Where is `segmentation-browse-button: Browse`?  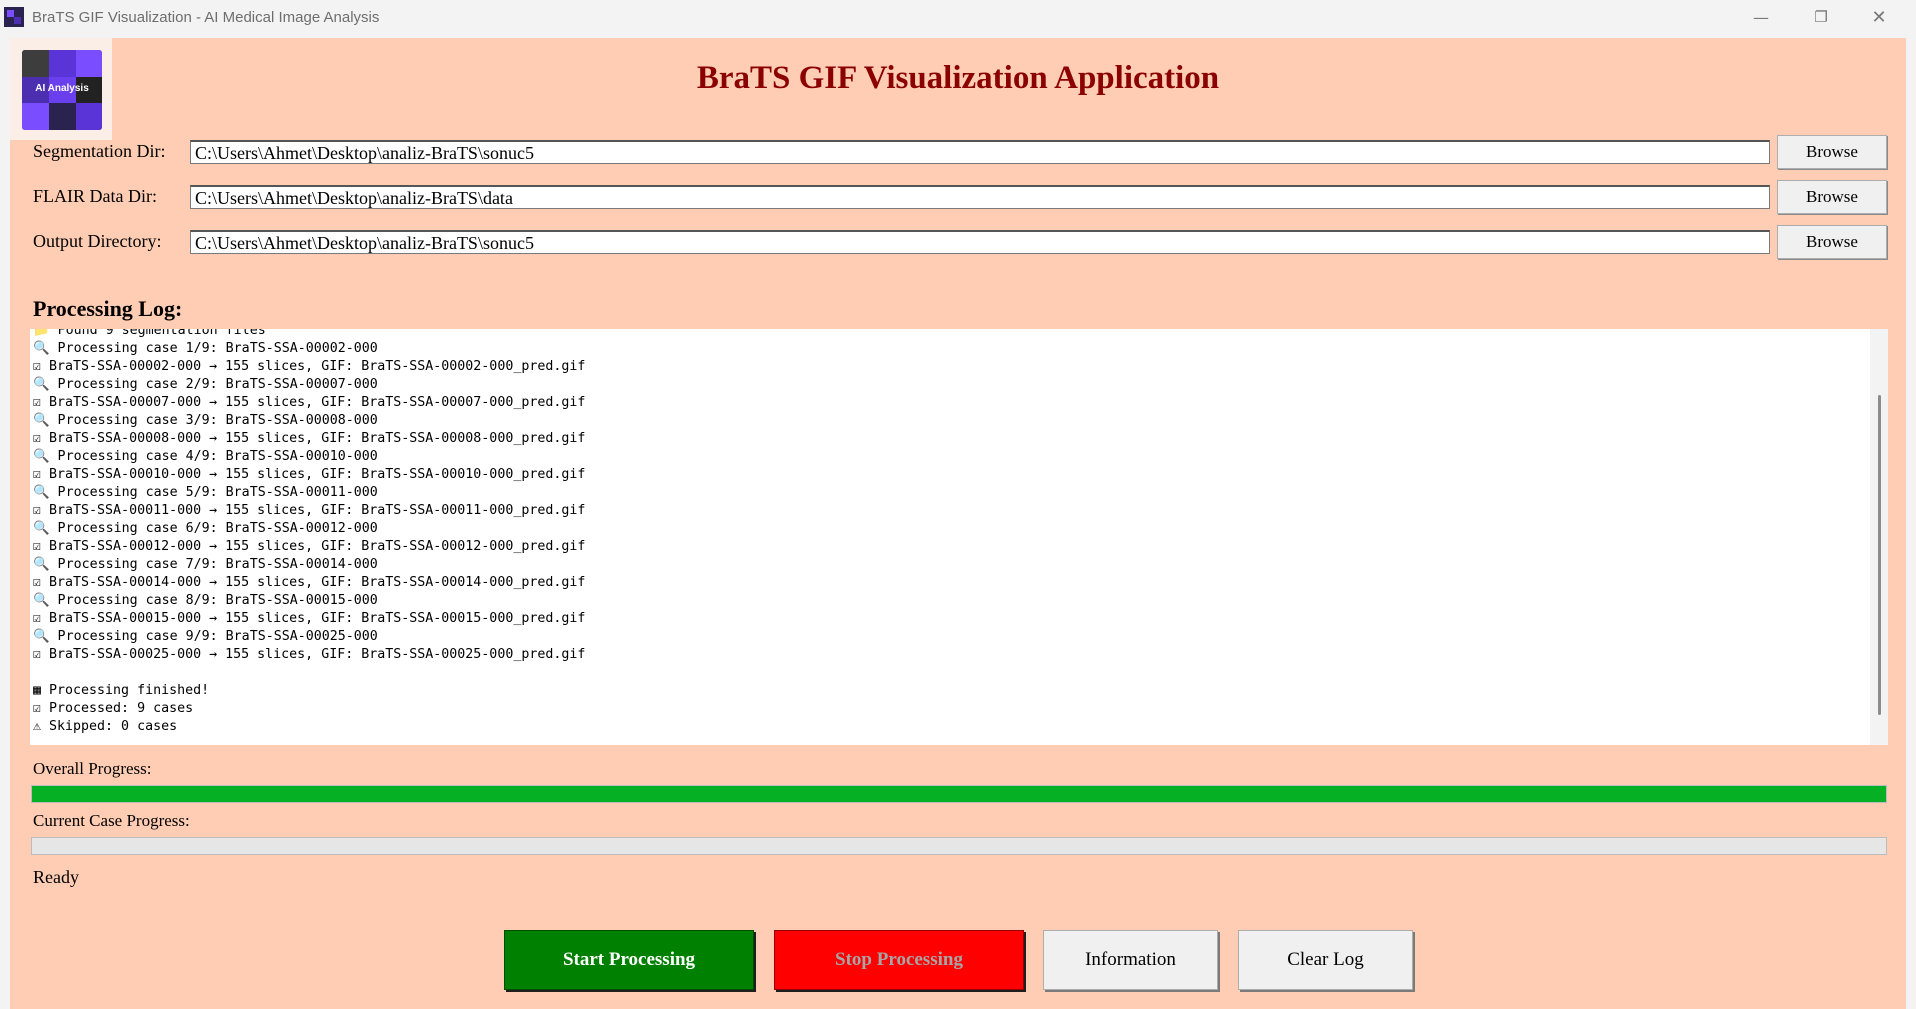
segmentation-browse-button: Browse is located at coordinates (1832, 152).